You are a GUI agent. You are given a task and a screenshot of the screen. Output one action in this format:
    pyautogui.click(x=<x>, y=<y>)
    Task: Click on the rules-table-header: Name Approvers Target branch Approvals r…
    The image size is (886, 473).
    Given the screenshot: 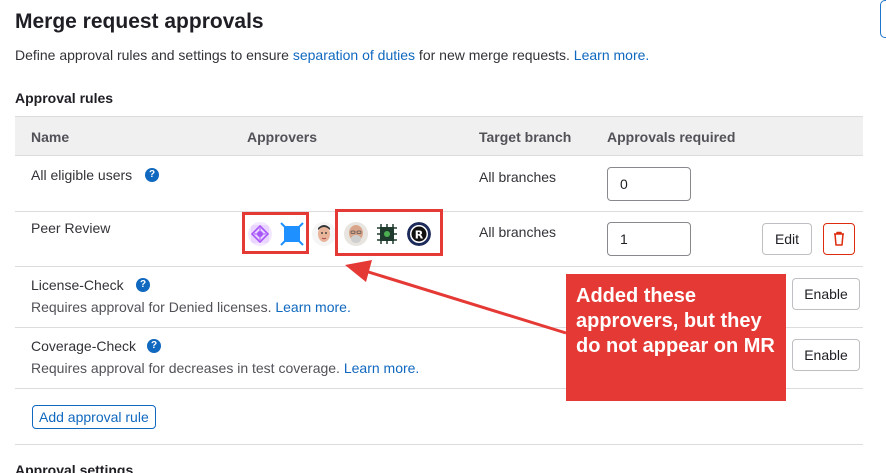 What is the action you would take?
    pyautogui.click(x=439, y=136)
    